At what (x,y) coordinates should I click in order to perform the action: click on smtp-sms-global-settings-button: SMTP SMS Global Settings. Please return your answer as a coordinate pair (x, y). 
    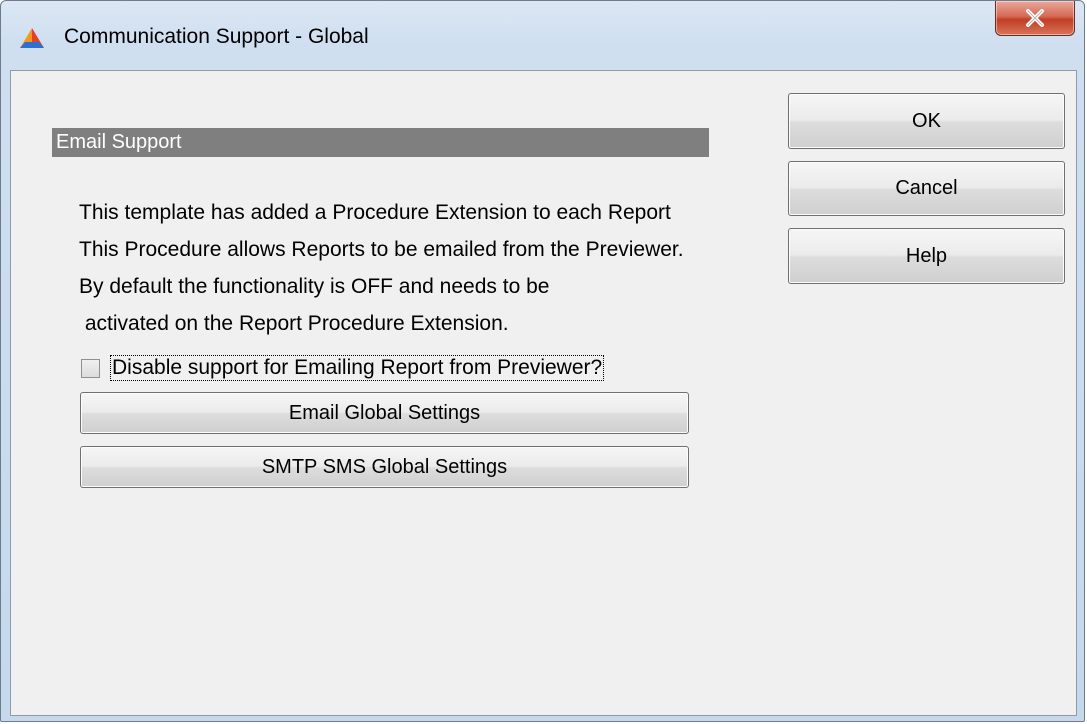
    Looking at the image, I should click on (384, 467).